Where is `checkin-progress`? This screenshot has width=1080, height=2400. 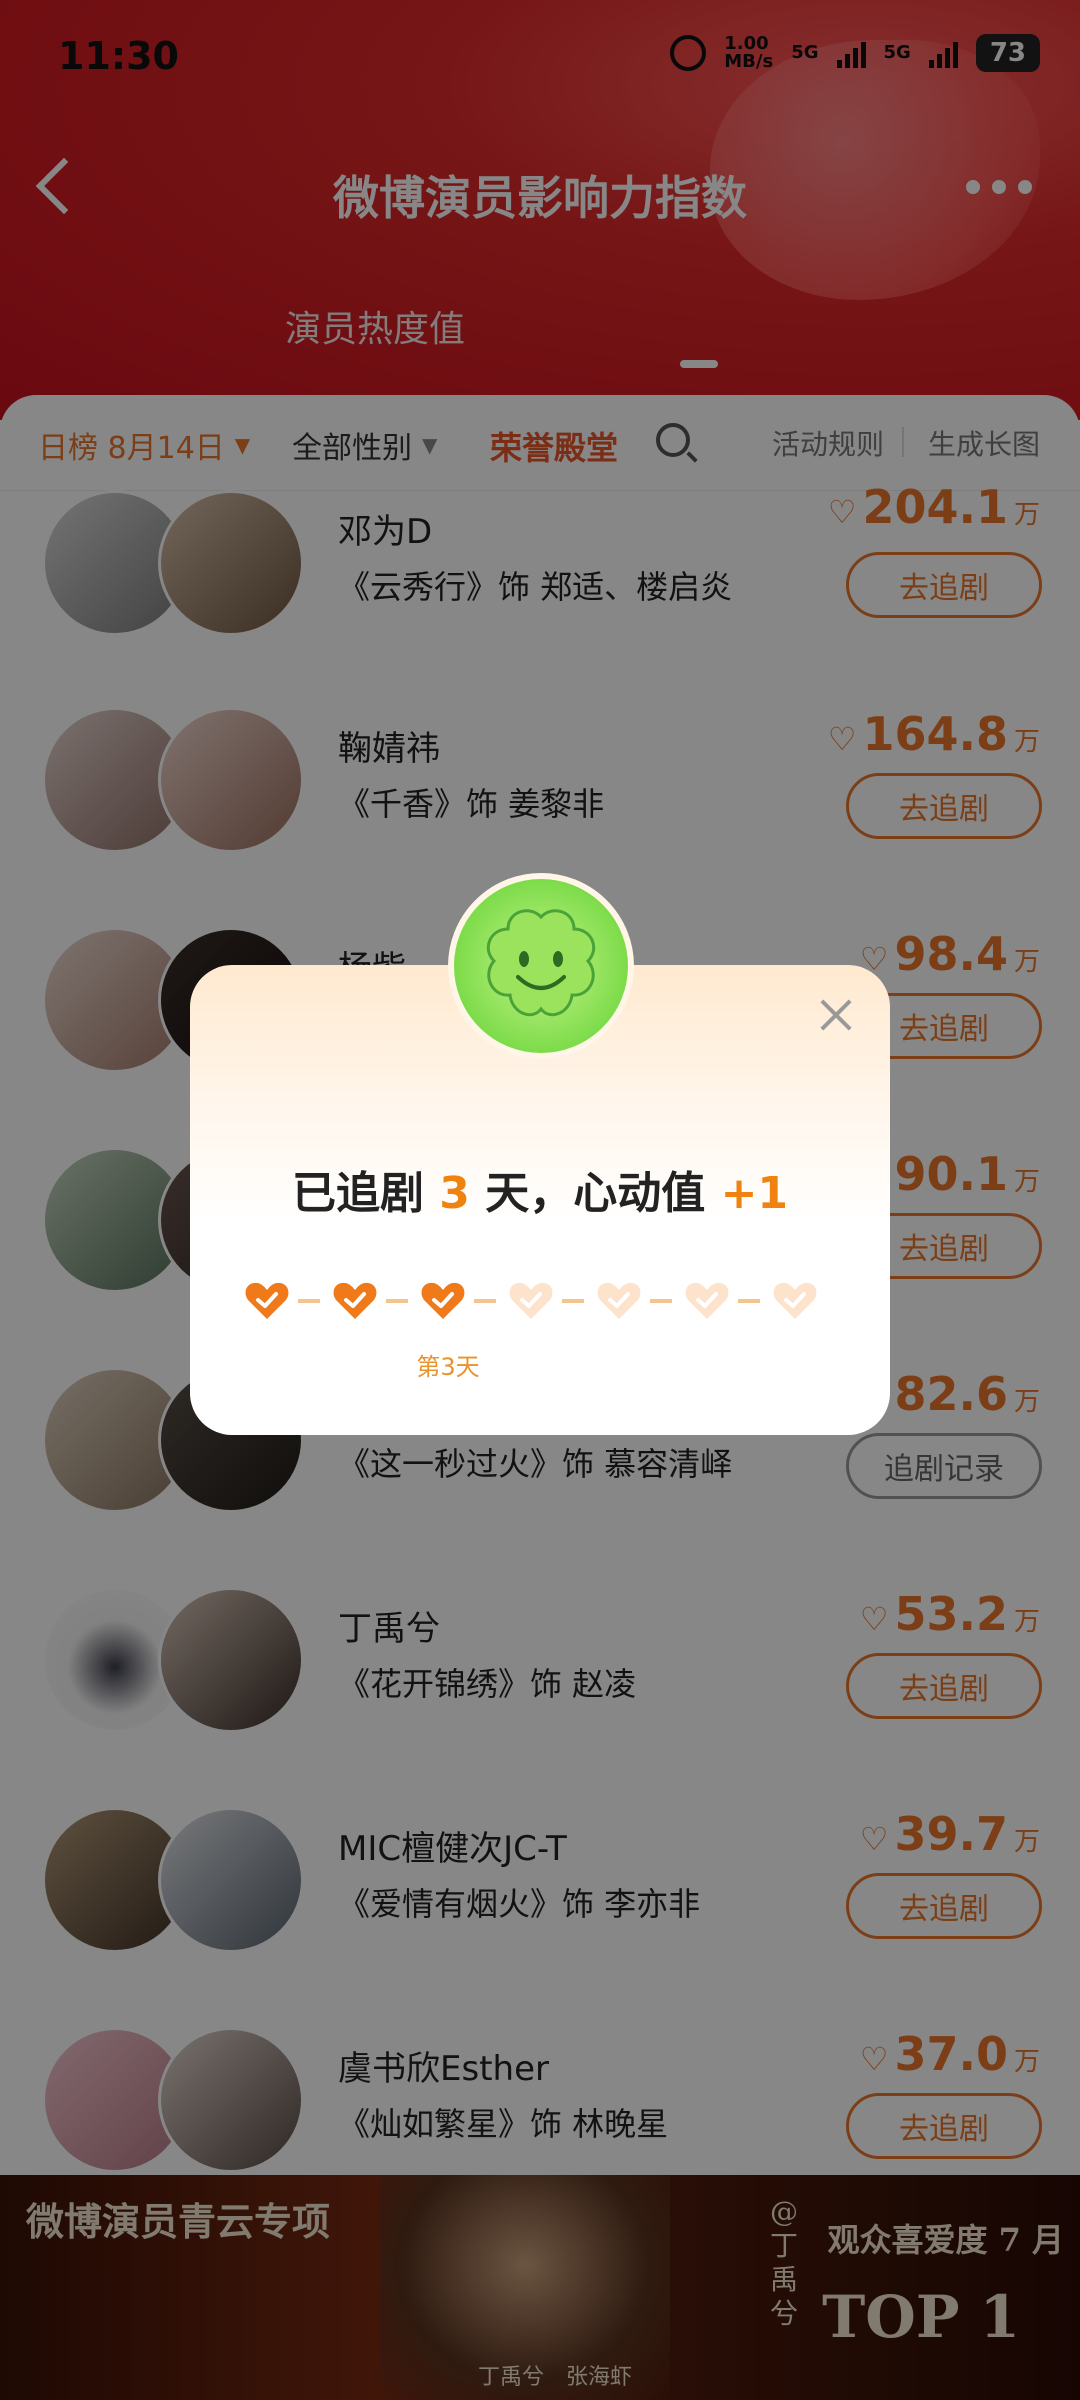 checkin-progress is located at coordinates (542, 1300).